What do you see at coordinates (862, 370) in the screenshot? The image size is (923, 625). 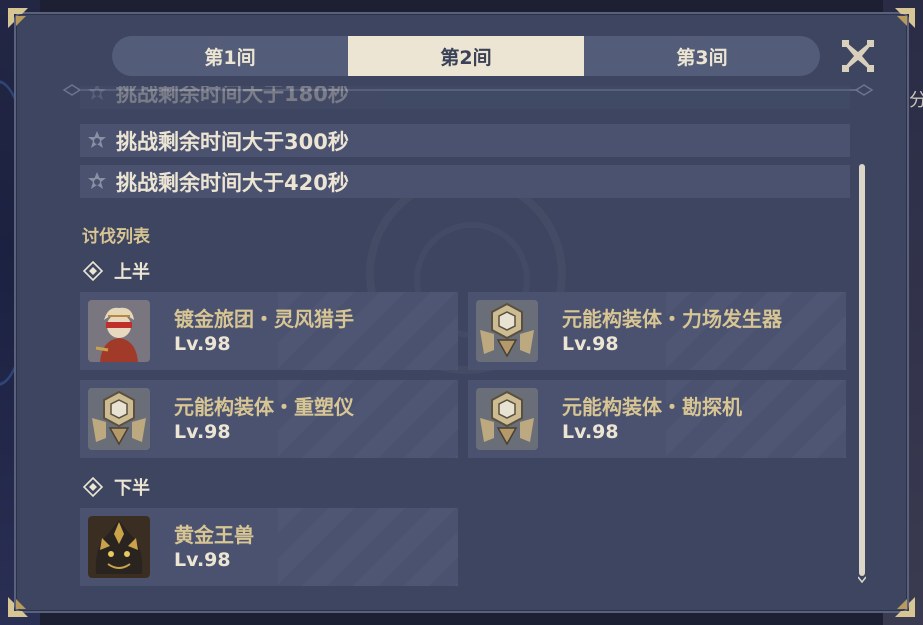 I see `scrollbar-thumb` at bounding box center [862, 370].